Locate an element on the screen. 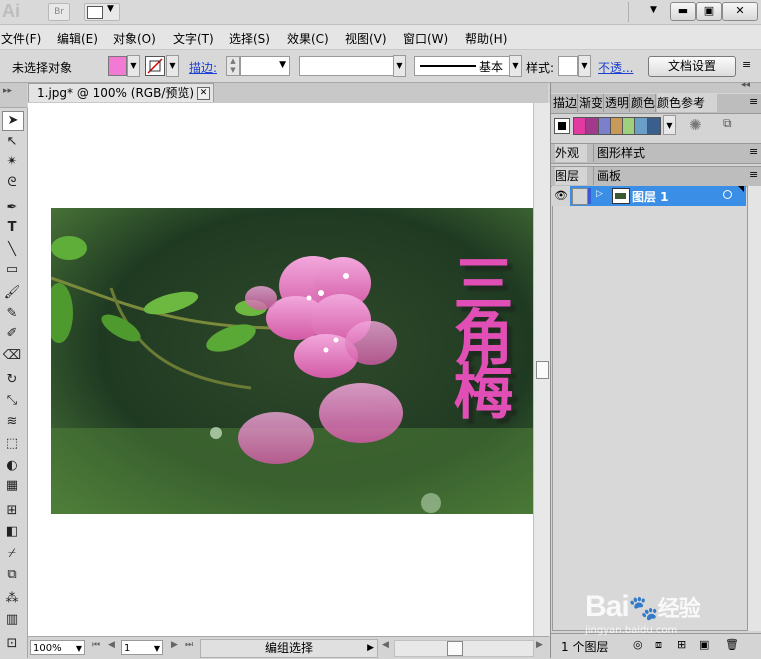 The image size is (761, 659). locate-object-icon: ◎ is located at coordinates (638, 644).